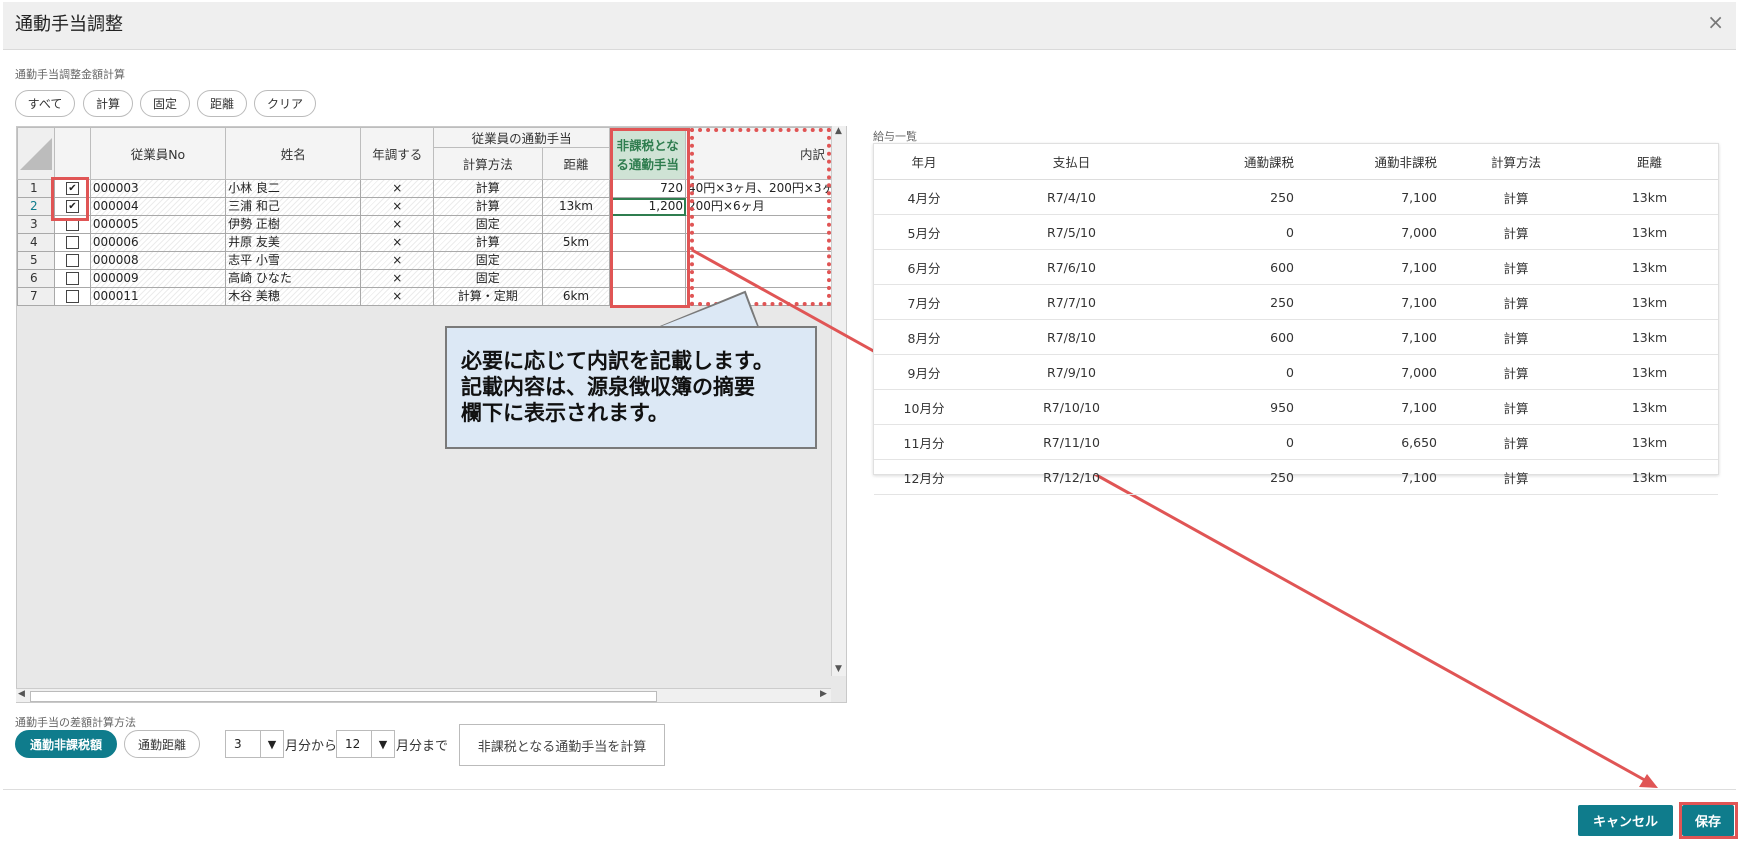  Describe the element at coordinates (36, 206) in the screenshot. I see `row-number: 2` at that location.